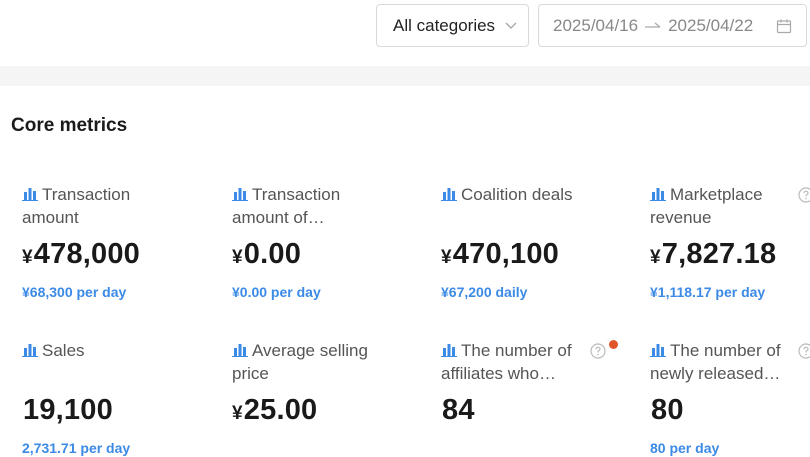 Image resolution: width=810 pixels, height=457 pixels. What do you see at coordinates (667, 410) in the screenshot?
I see `metric-value: 80` at bounding box center [667, 410].